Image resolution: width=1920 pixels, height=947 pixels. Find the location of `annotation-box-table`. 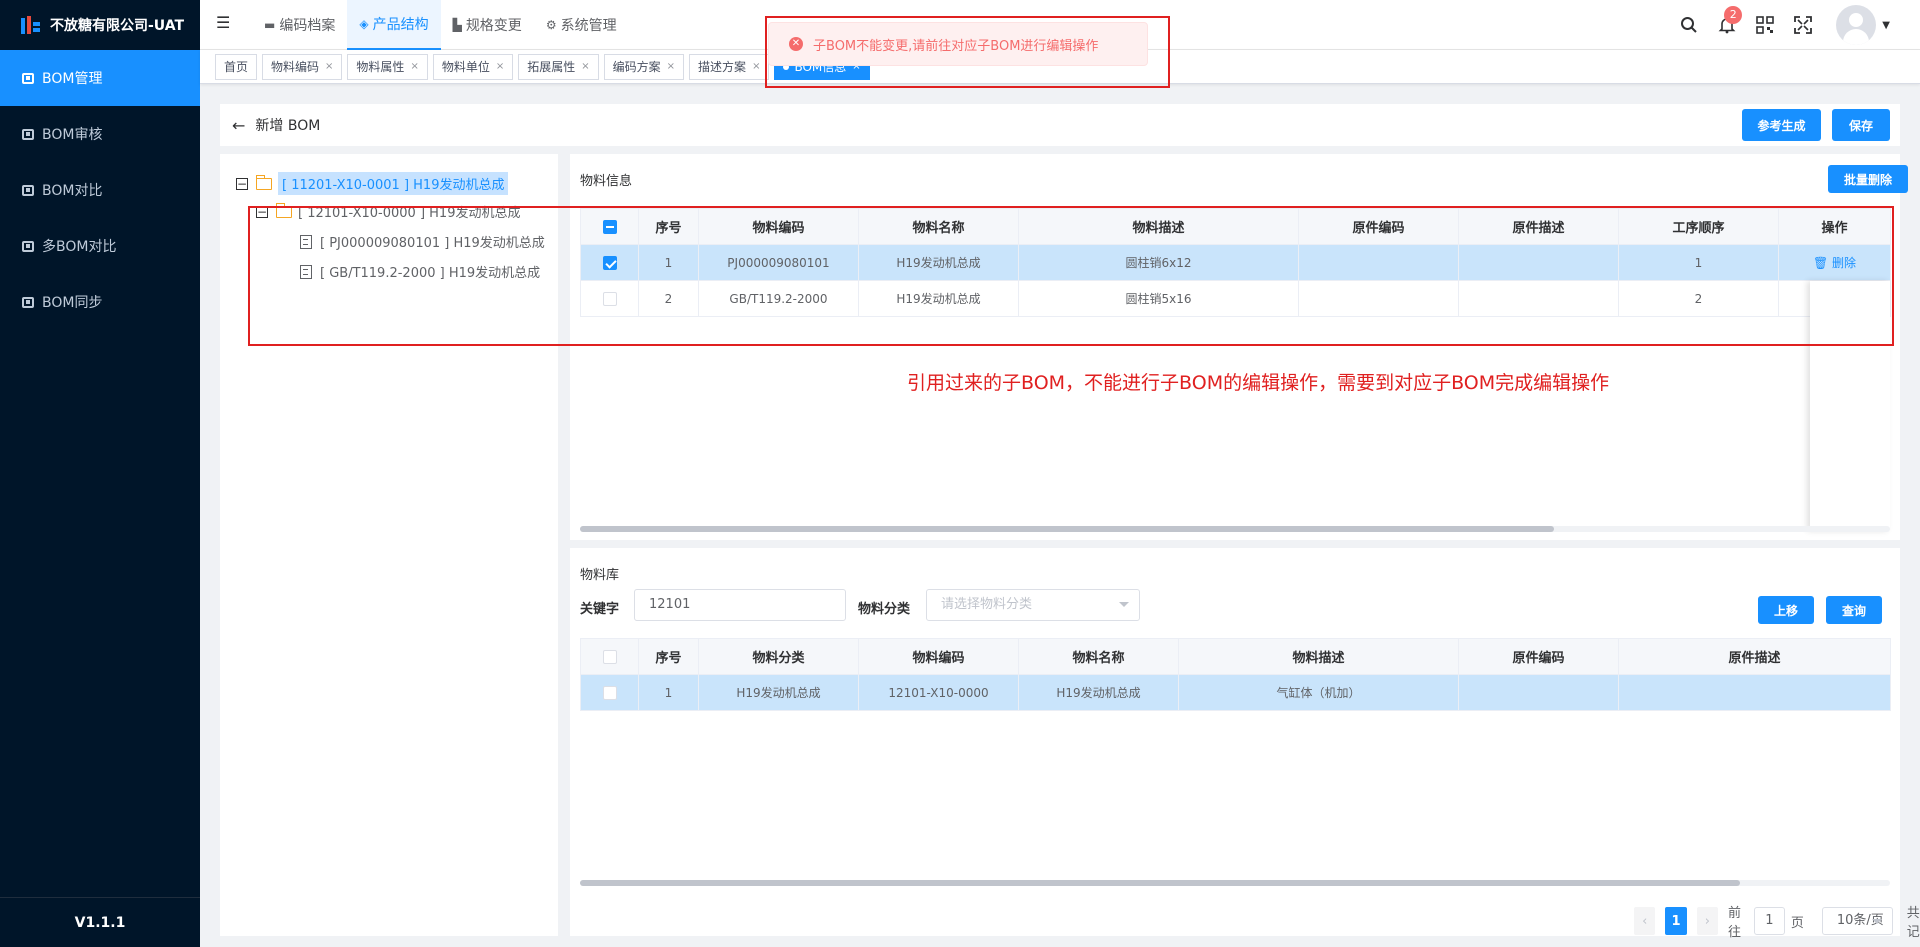

annotation-box-table is located at coordinates (1071, 276).